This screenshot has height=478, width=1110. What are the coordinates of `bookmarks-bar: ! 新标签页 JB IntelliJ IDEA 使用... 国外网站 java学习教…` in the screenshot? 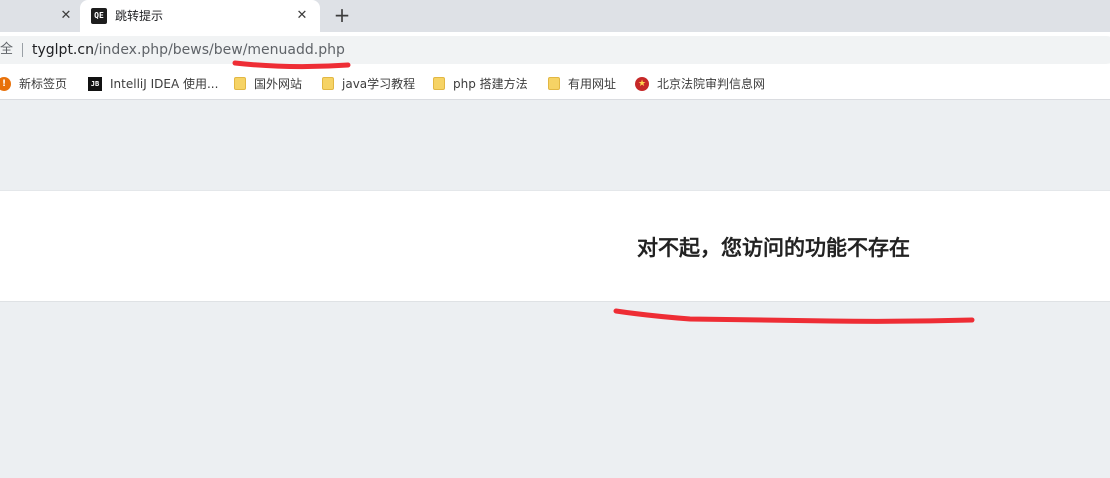 It's located at (555, 84).